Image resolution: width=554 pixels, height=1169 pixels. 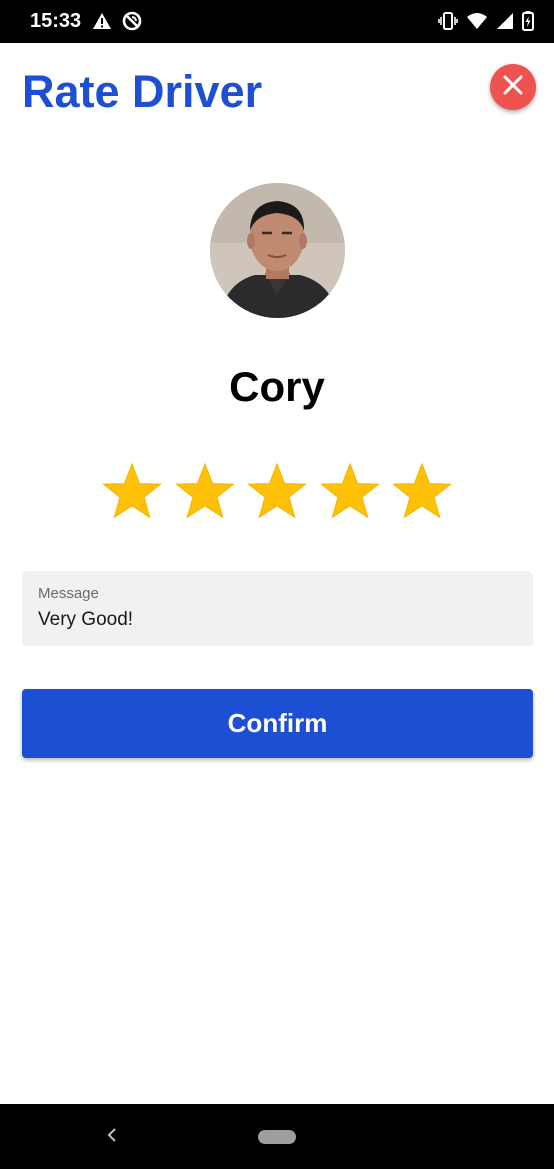 I want to click on warning-icon, so click(x=102, y=23).